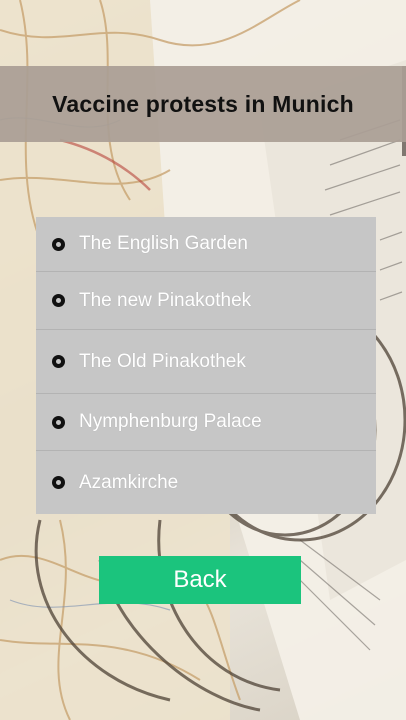 This screenshot has width=406, height=720. I want to click on header-bar: Vaccine protests in Munich, so click(203, 104).